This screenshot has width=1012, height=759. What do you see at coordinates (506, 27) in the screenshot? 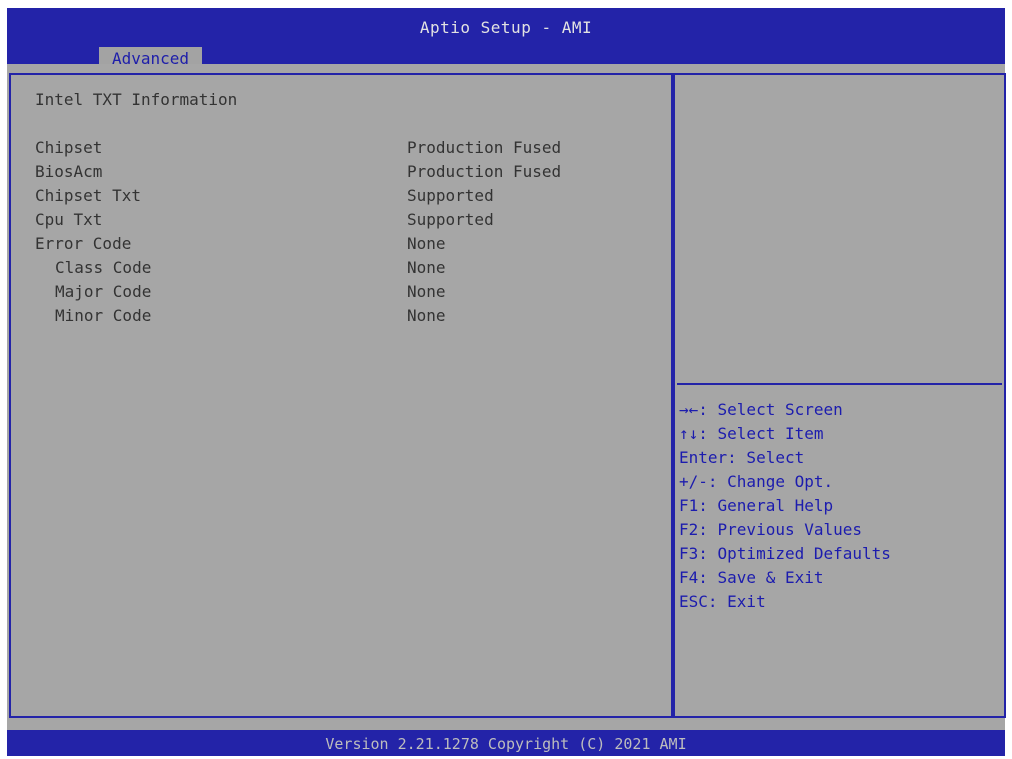
I see `app-title: Aptio Setup - AMI` at bounding box center [506, 27].